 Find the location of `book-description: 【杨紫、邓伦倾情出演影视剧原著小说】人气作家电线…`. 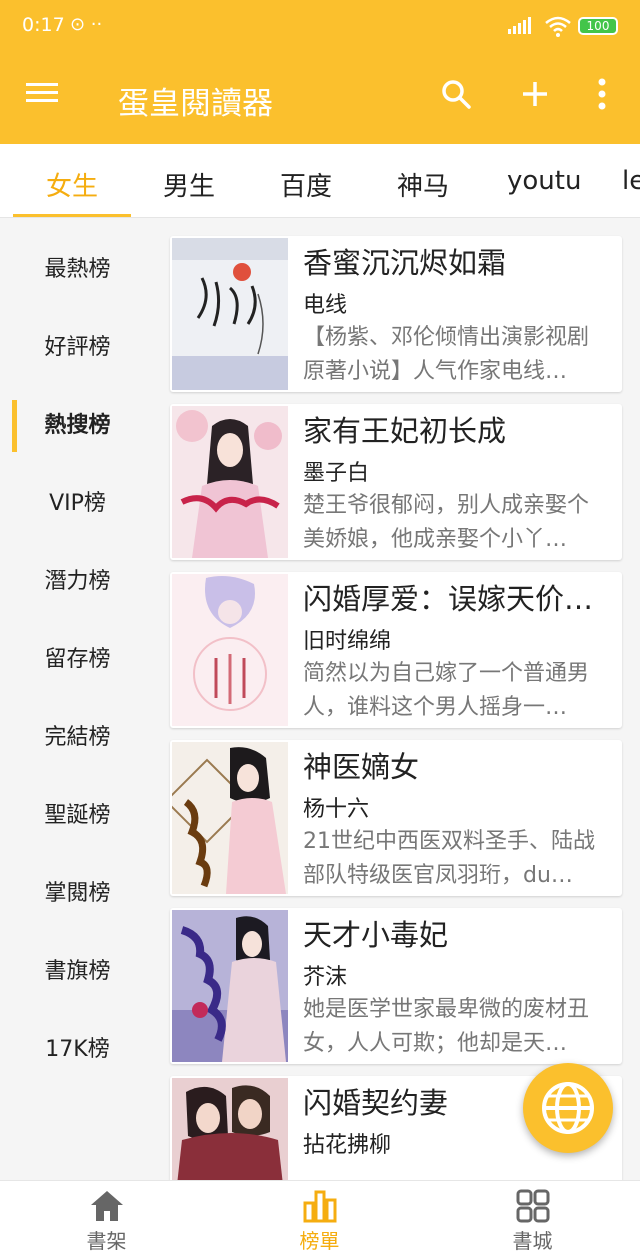

book-description: 【杨紫、邓伦倾情出演影视剧原著小说】人气作家电线… is located at coordinates (446, 354).